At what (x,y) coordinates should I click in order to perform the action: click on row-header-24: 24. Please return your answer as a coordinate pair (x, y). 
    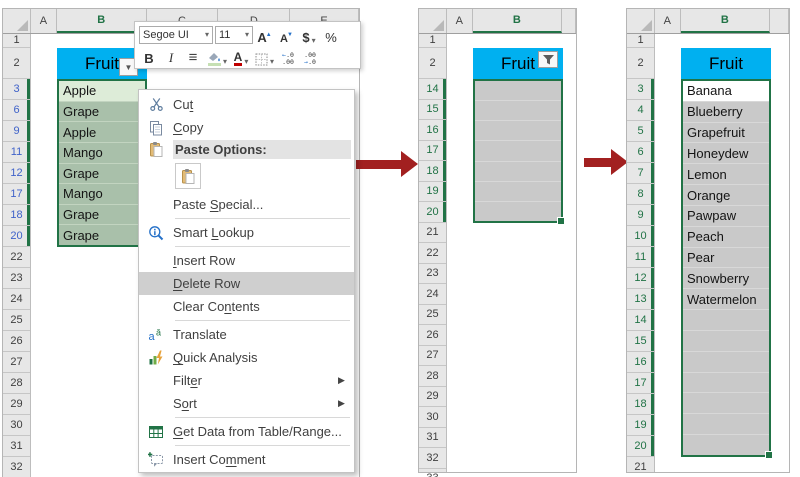
    Looking at the image, I should click on (16, 299).